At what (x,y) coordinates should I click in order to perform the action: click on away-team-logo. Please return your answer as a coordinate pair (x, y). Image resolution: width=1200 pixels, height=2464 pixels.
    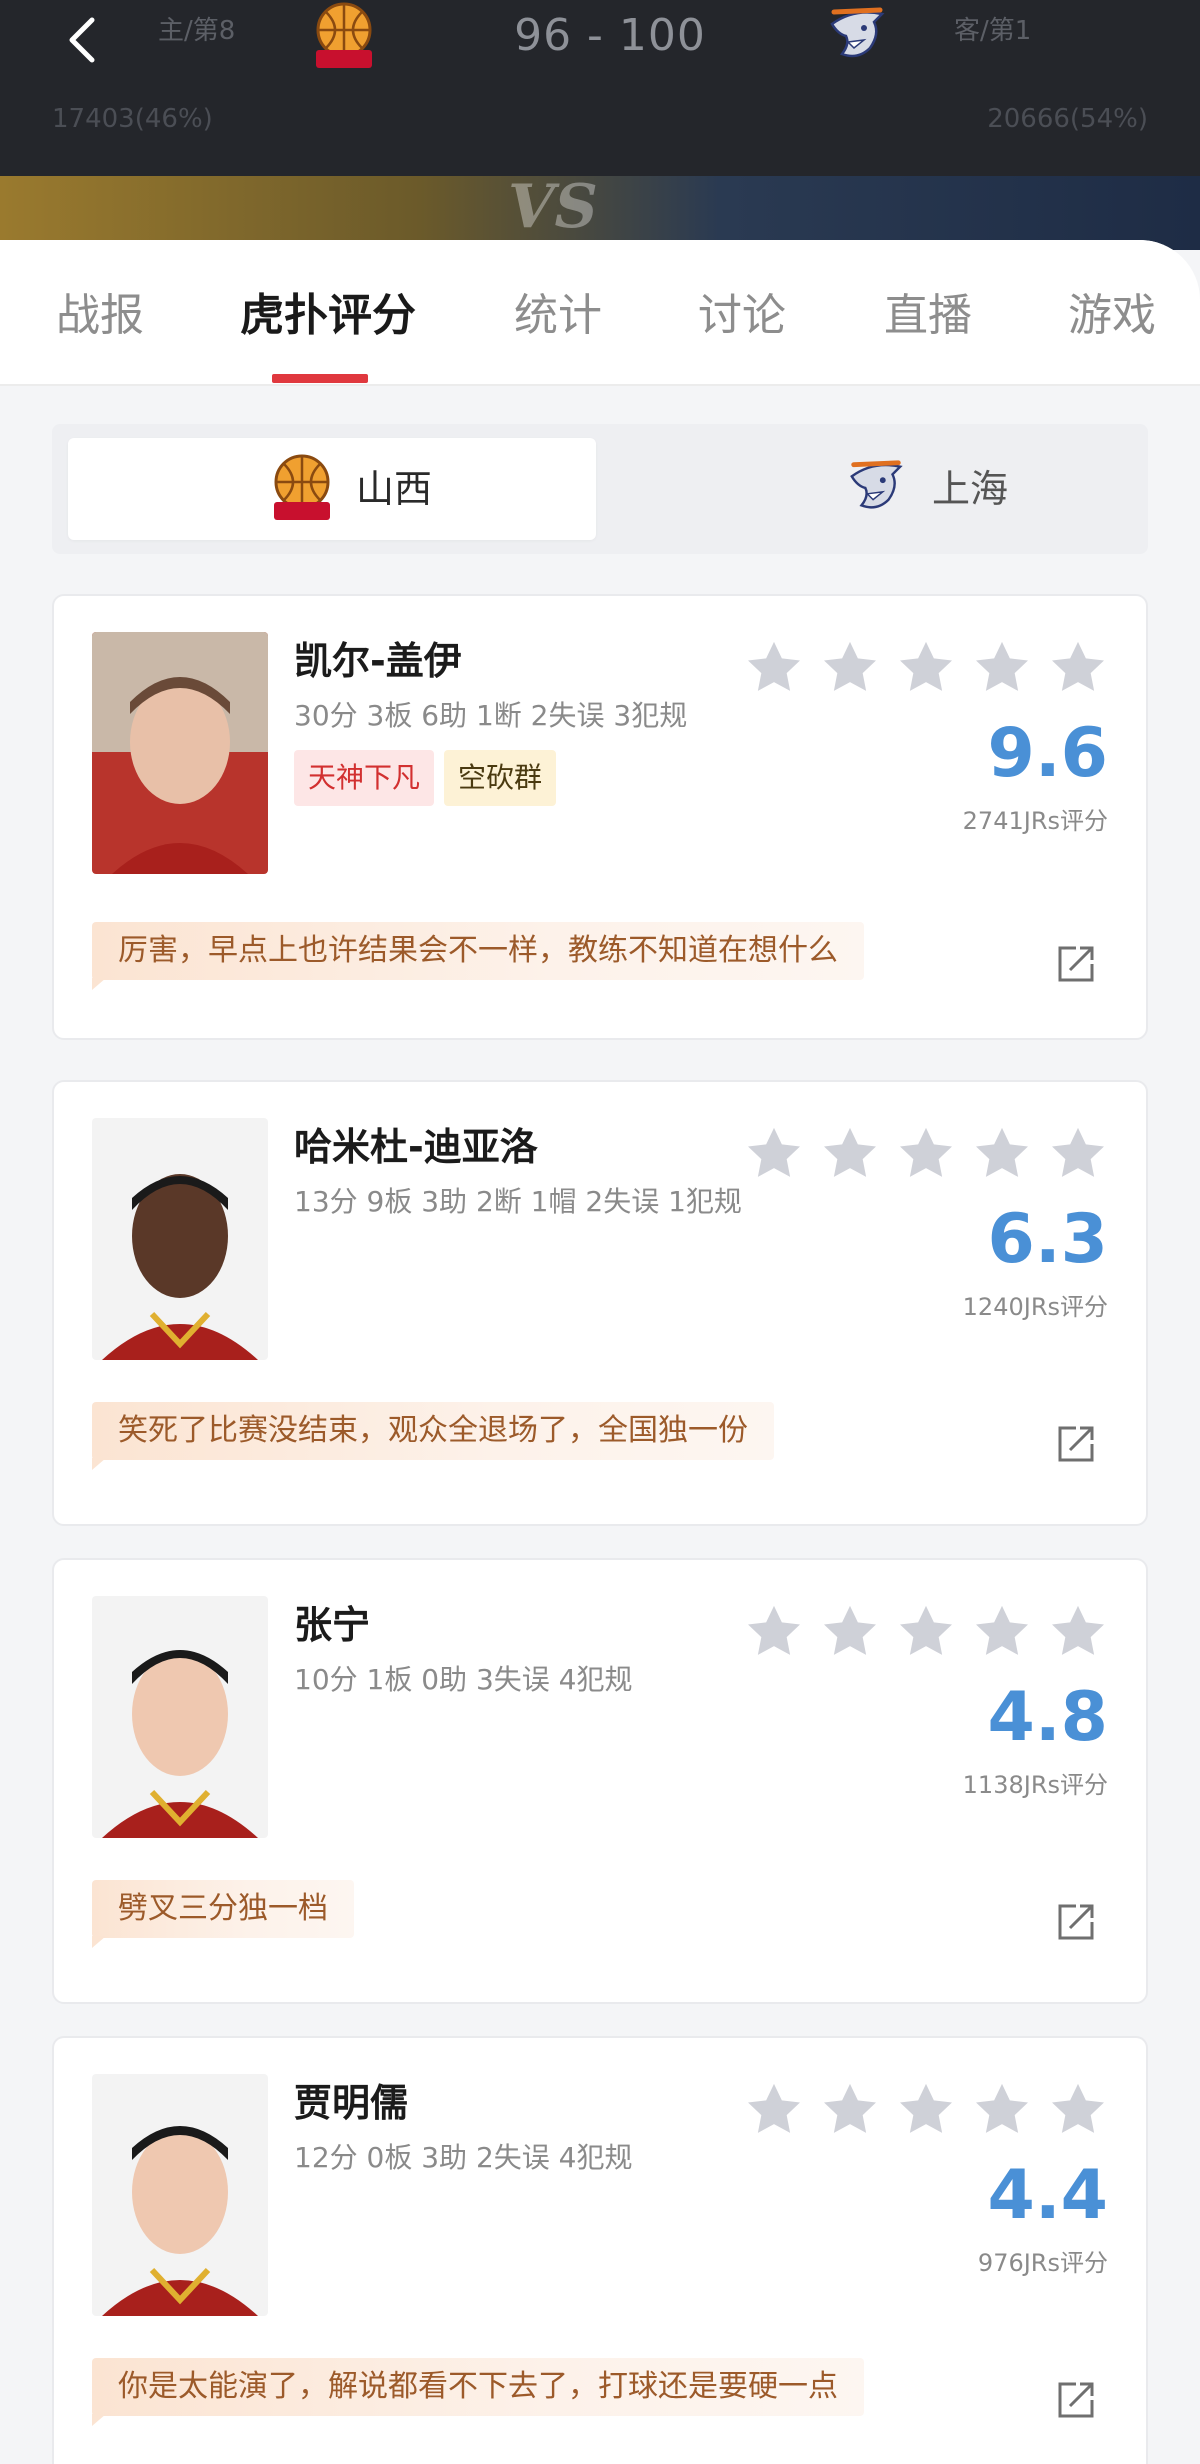
    Looking at the image, I should click on (857, 35).